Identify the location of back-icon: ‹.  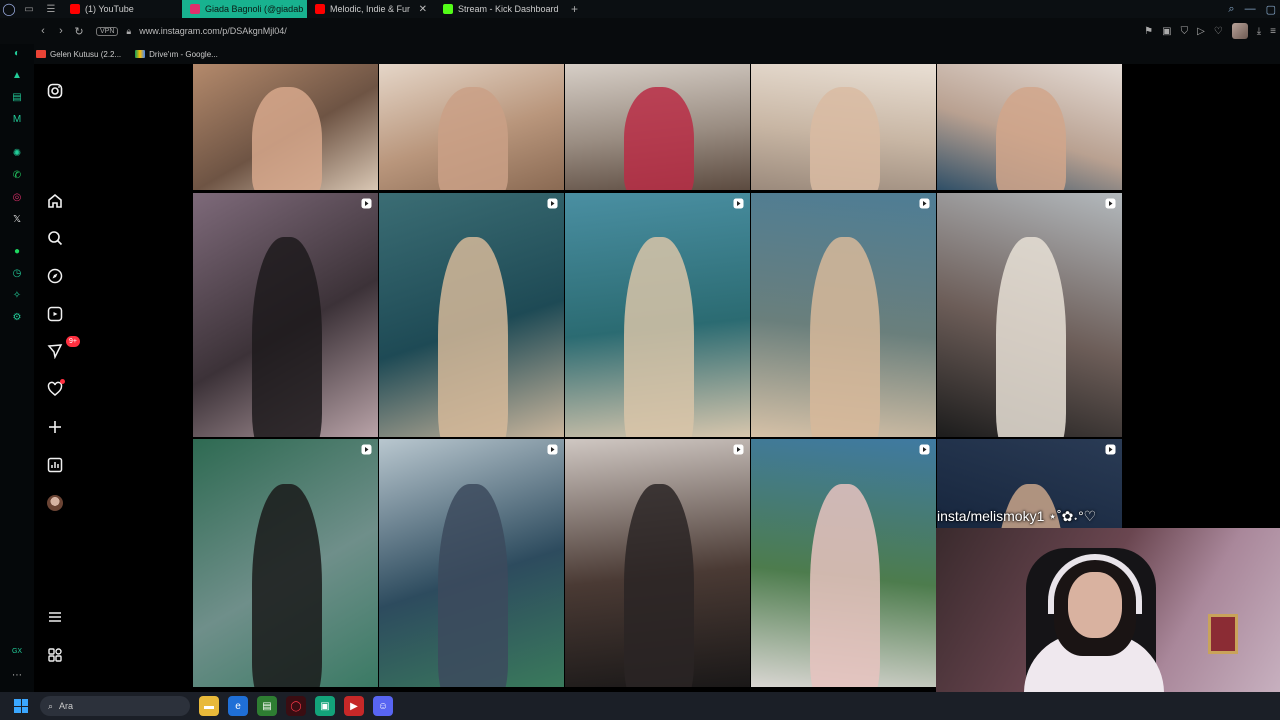
(43, 31).